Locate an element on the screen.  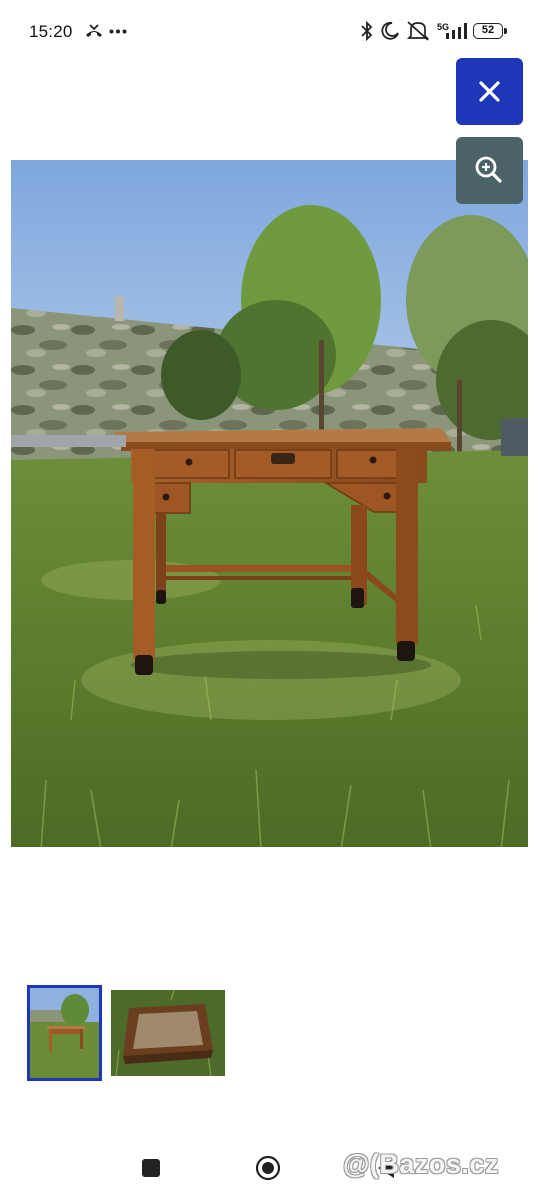
mute-icon is located at coordinates (418, 31).